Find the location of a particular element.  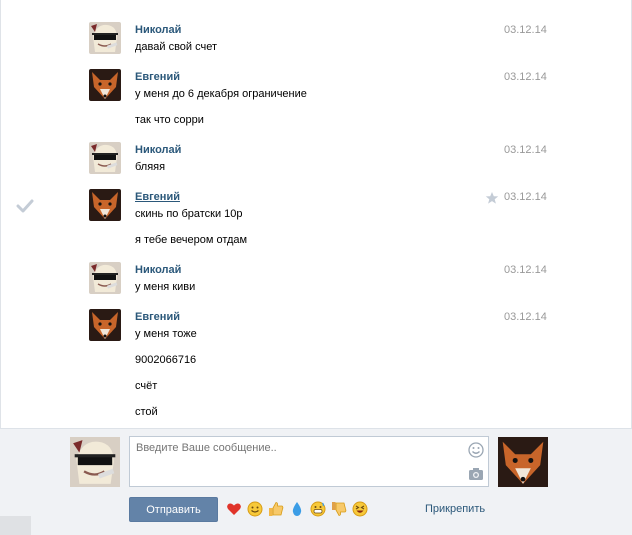

message-input is located at coordinates (309, 461).